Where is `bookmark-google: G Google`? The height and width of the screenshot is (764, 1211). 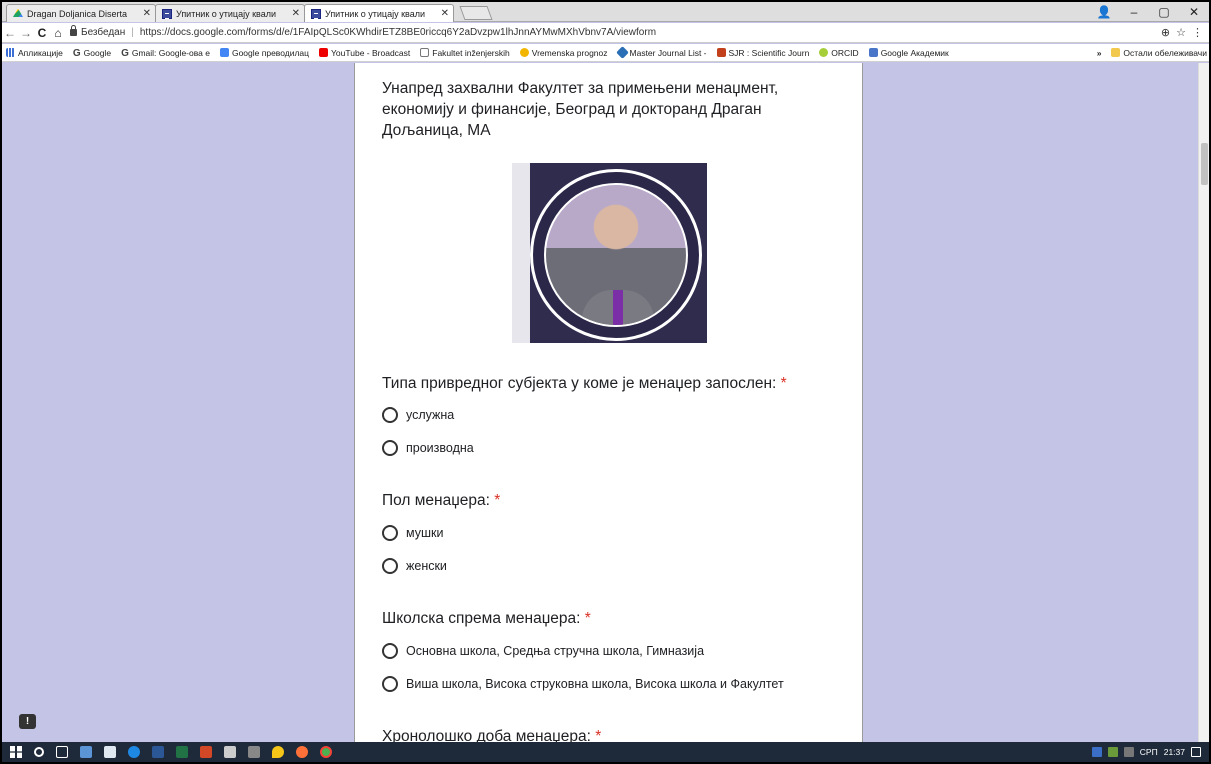 bookmark-google: G Google is located at coordinates (92, 53).